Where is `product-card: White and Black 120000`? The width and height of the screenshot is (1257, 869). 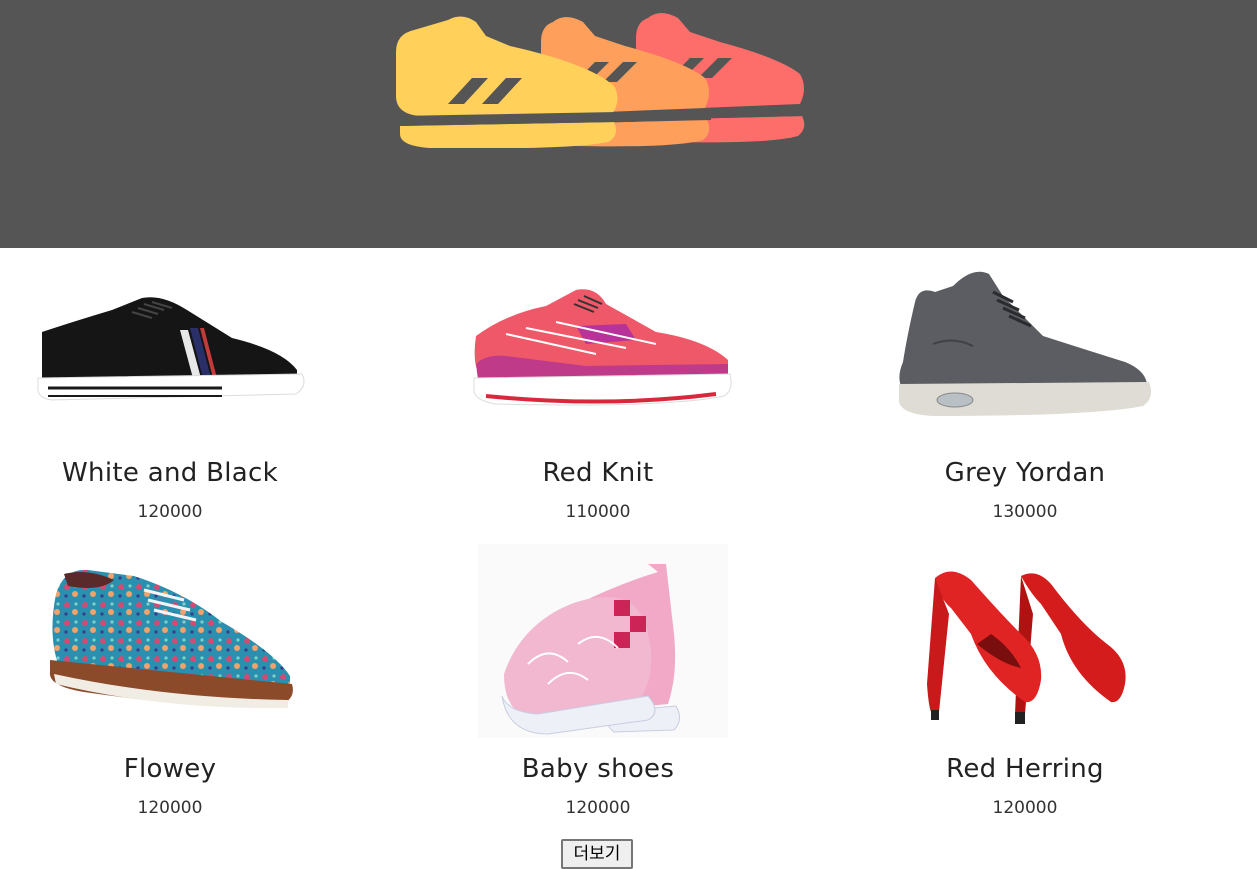
product-card: White and Black 120000 is located at coordinates (170, 392).